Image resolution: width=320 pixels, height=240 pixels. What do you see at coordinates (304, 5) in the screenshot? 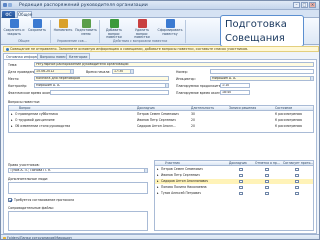
I see `maximize-button: □` at bounding box center [304, 5].